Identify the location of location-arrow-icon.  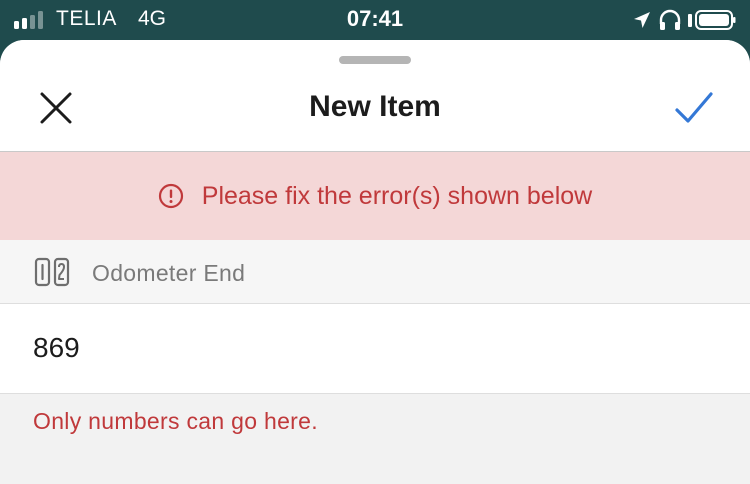
(642, 20).